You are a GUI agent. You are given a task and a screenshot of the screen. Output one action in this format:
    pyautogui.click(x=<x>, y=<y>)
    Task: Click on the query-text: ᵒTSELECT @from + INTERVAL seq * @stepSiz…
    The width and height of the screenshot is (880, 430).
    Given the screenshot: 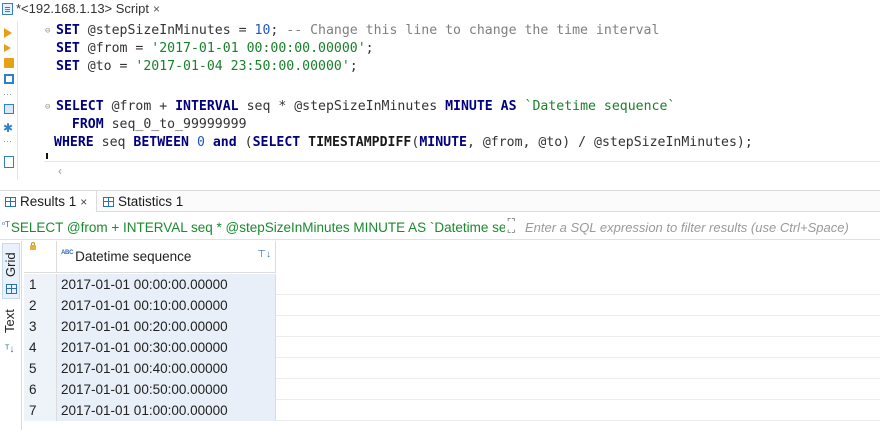 What is the action you would take?
    pyautogui.click(x=253, y=227)
    